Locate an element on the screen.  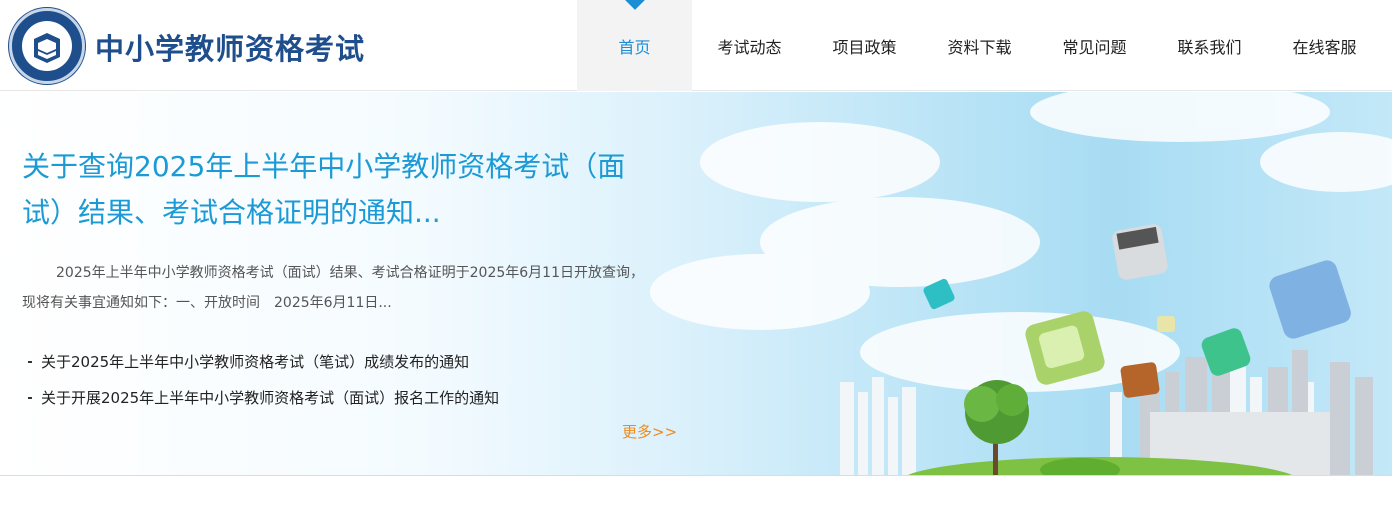
news-link-label: 关于2025年上半年中小学教师资格考试（笔试）成绩发布的通知 is located at coordinates (255, 362).